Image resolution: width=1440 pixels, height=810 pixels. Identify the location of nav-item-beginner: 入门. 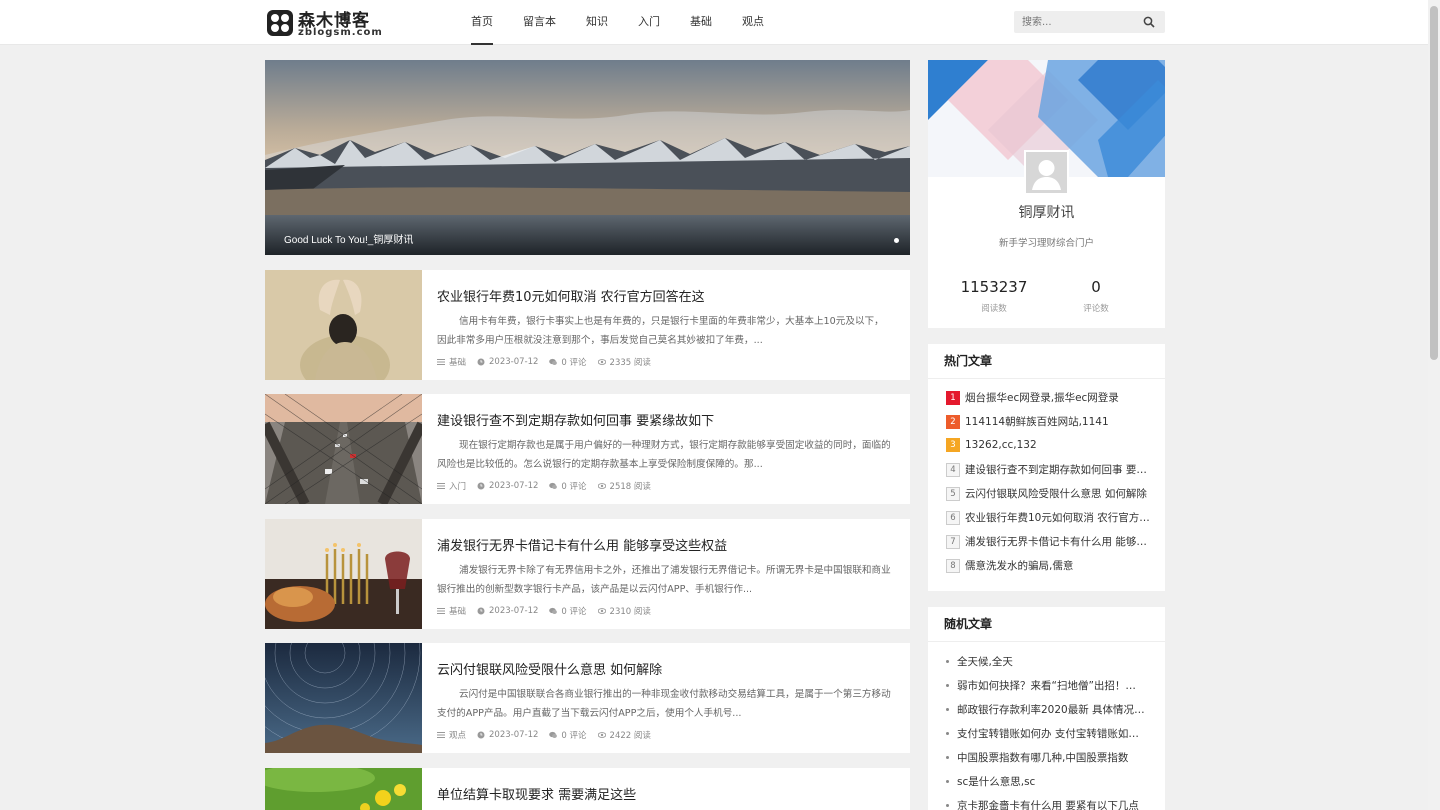
(649, 22).